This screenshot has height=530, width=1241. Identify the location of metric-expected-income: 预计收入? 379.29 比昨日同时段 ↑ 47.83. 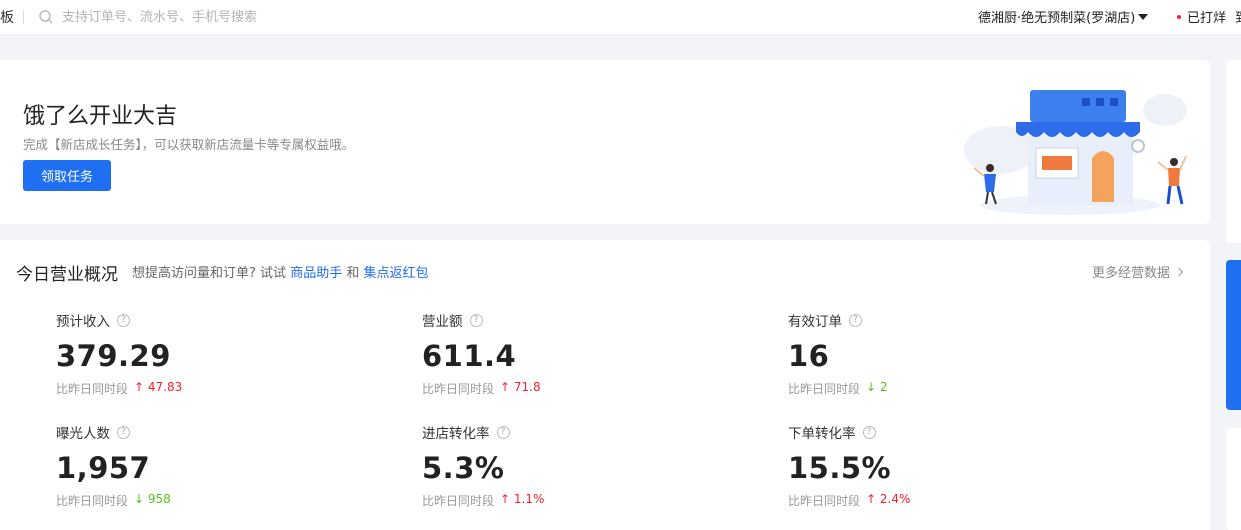
(221, 353).